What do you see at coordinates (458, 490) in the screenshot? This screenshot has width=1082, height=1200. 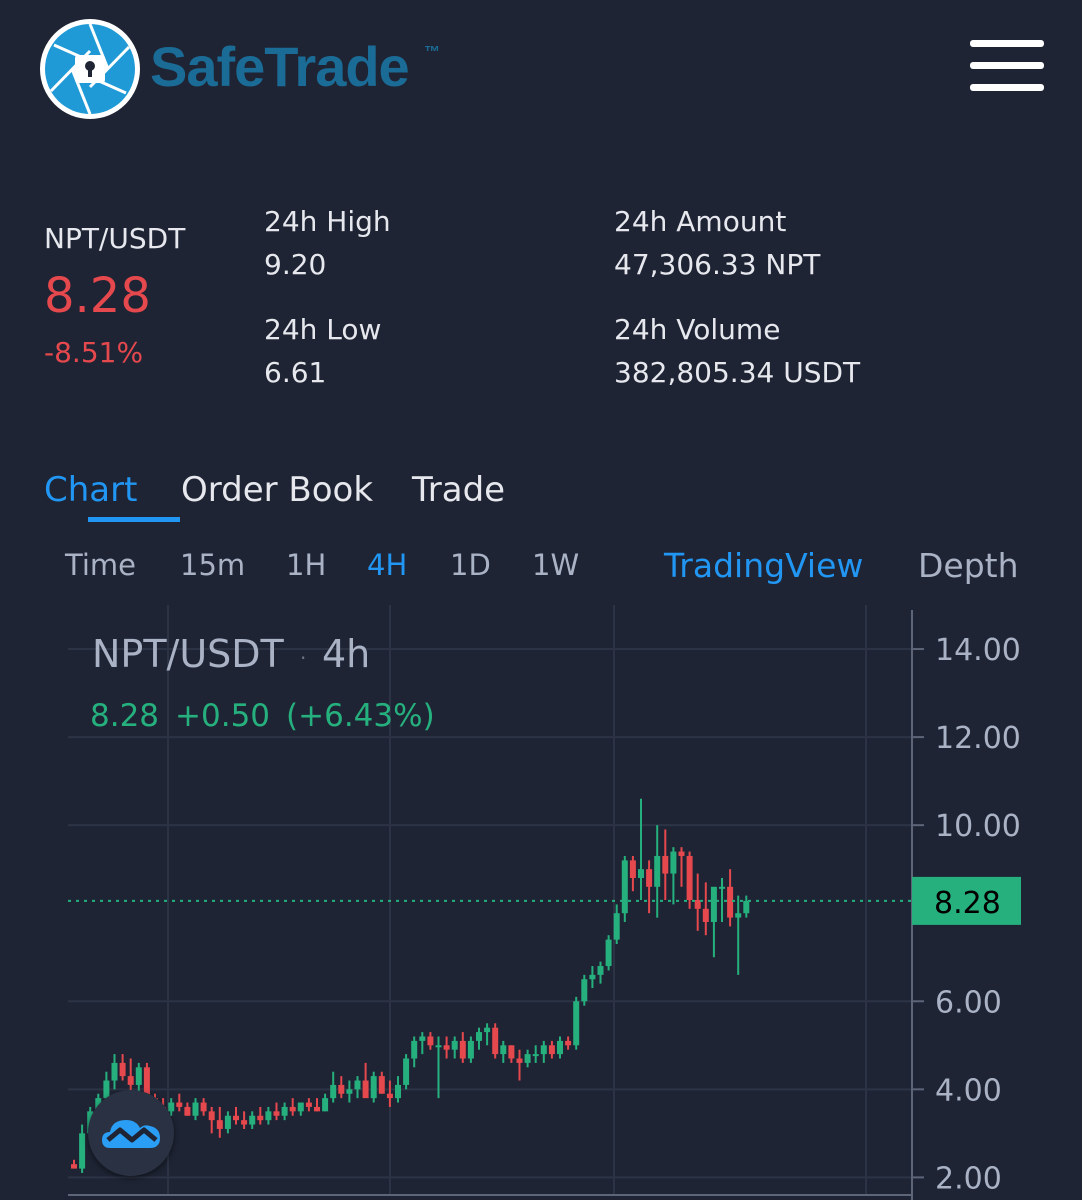 I see `tab-trade: Trade` at bounding box center [458, 490].